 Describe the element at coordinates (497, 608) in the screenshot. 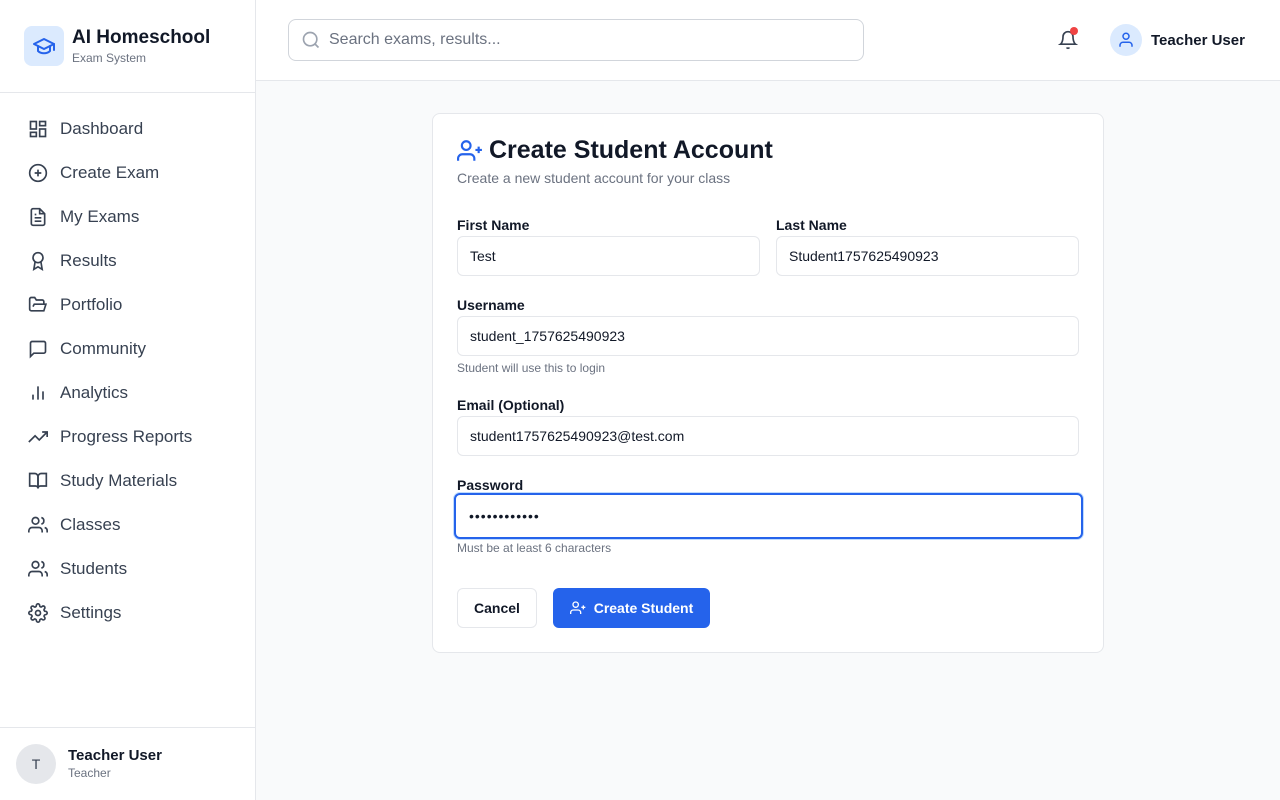

I see `cancel-button: Cancel` at that location.